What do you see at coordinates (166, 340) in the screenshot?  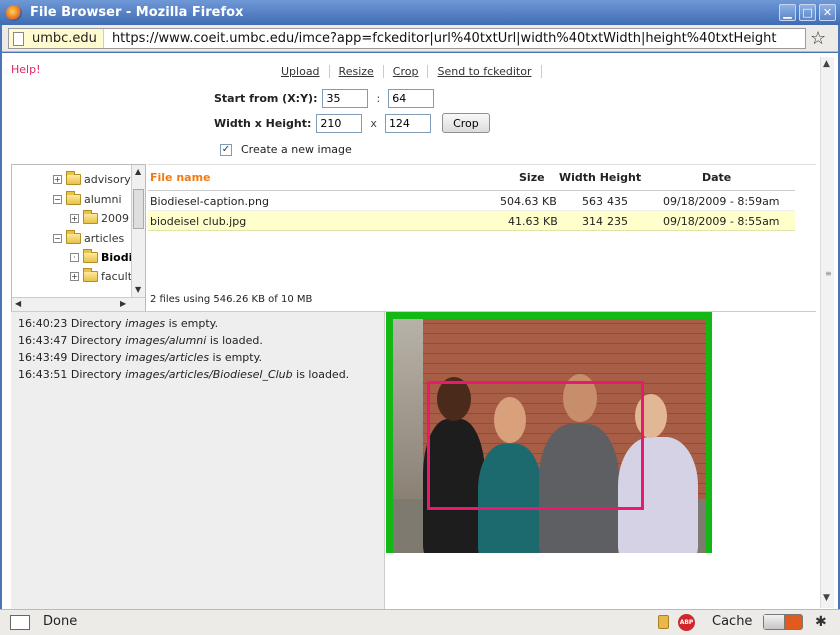 I see `log-path: images/alumni` at bounding box center [166, 340].